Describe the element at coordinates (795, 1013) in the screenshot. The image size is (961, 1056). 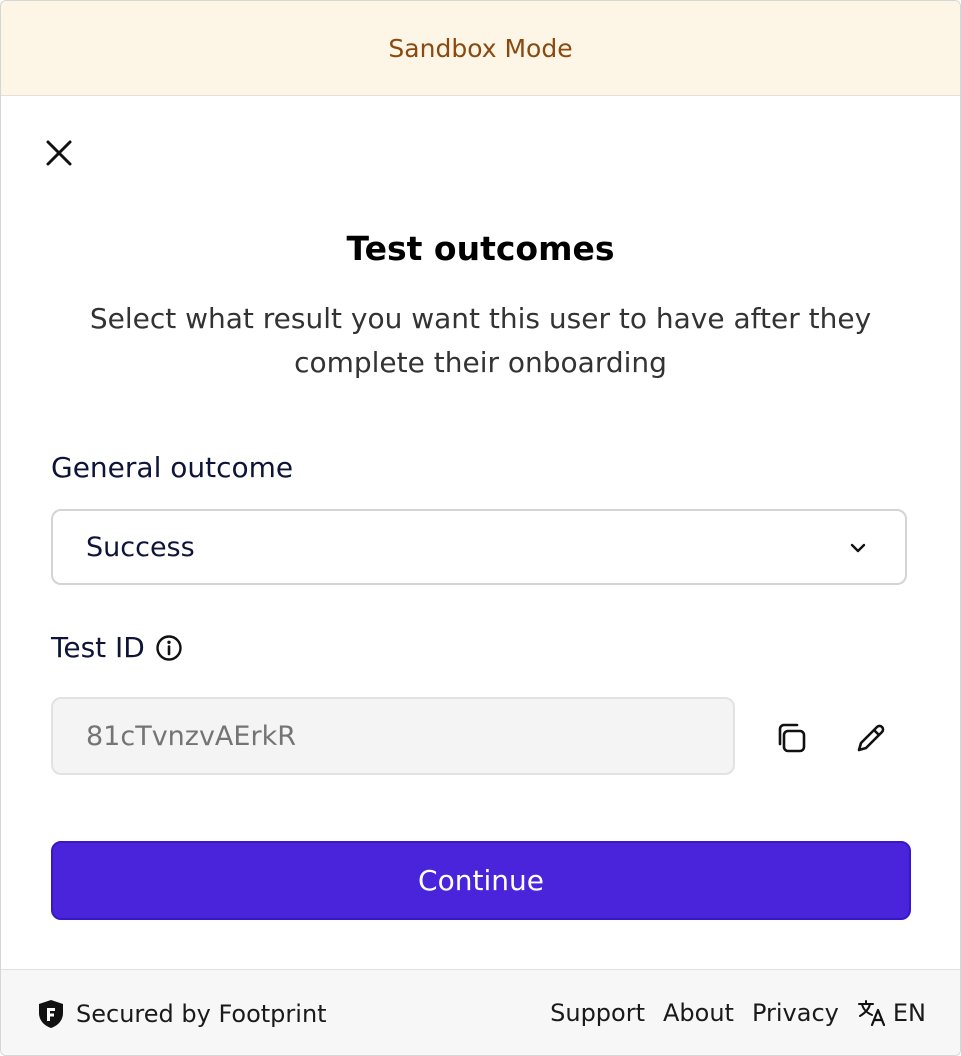
I see `privacy-link: Privacy` at that location.